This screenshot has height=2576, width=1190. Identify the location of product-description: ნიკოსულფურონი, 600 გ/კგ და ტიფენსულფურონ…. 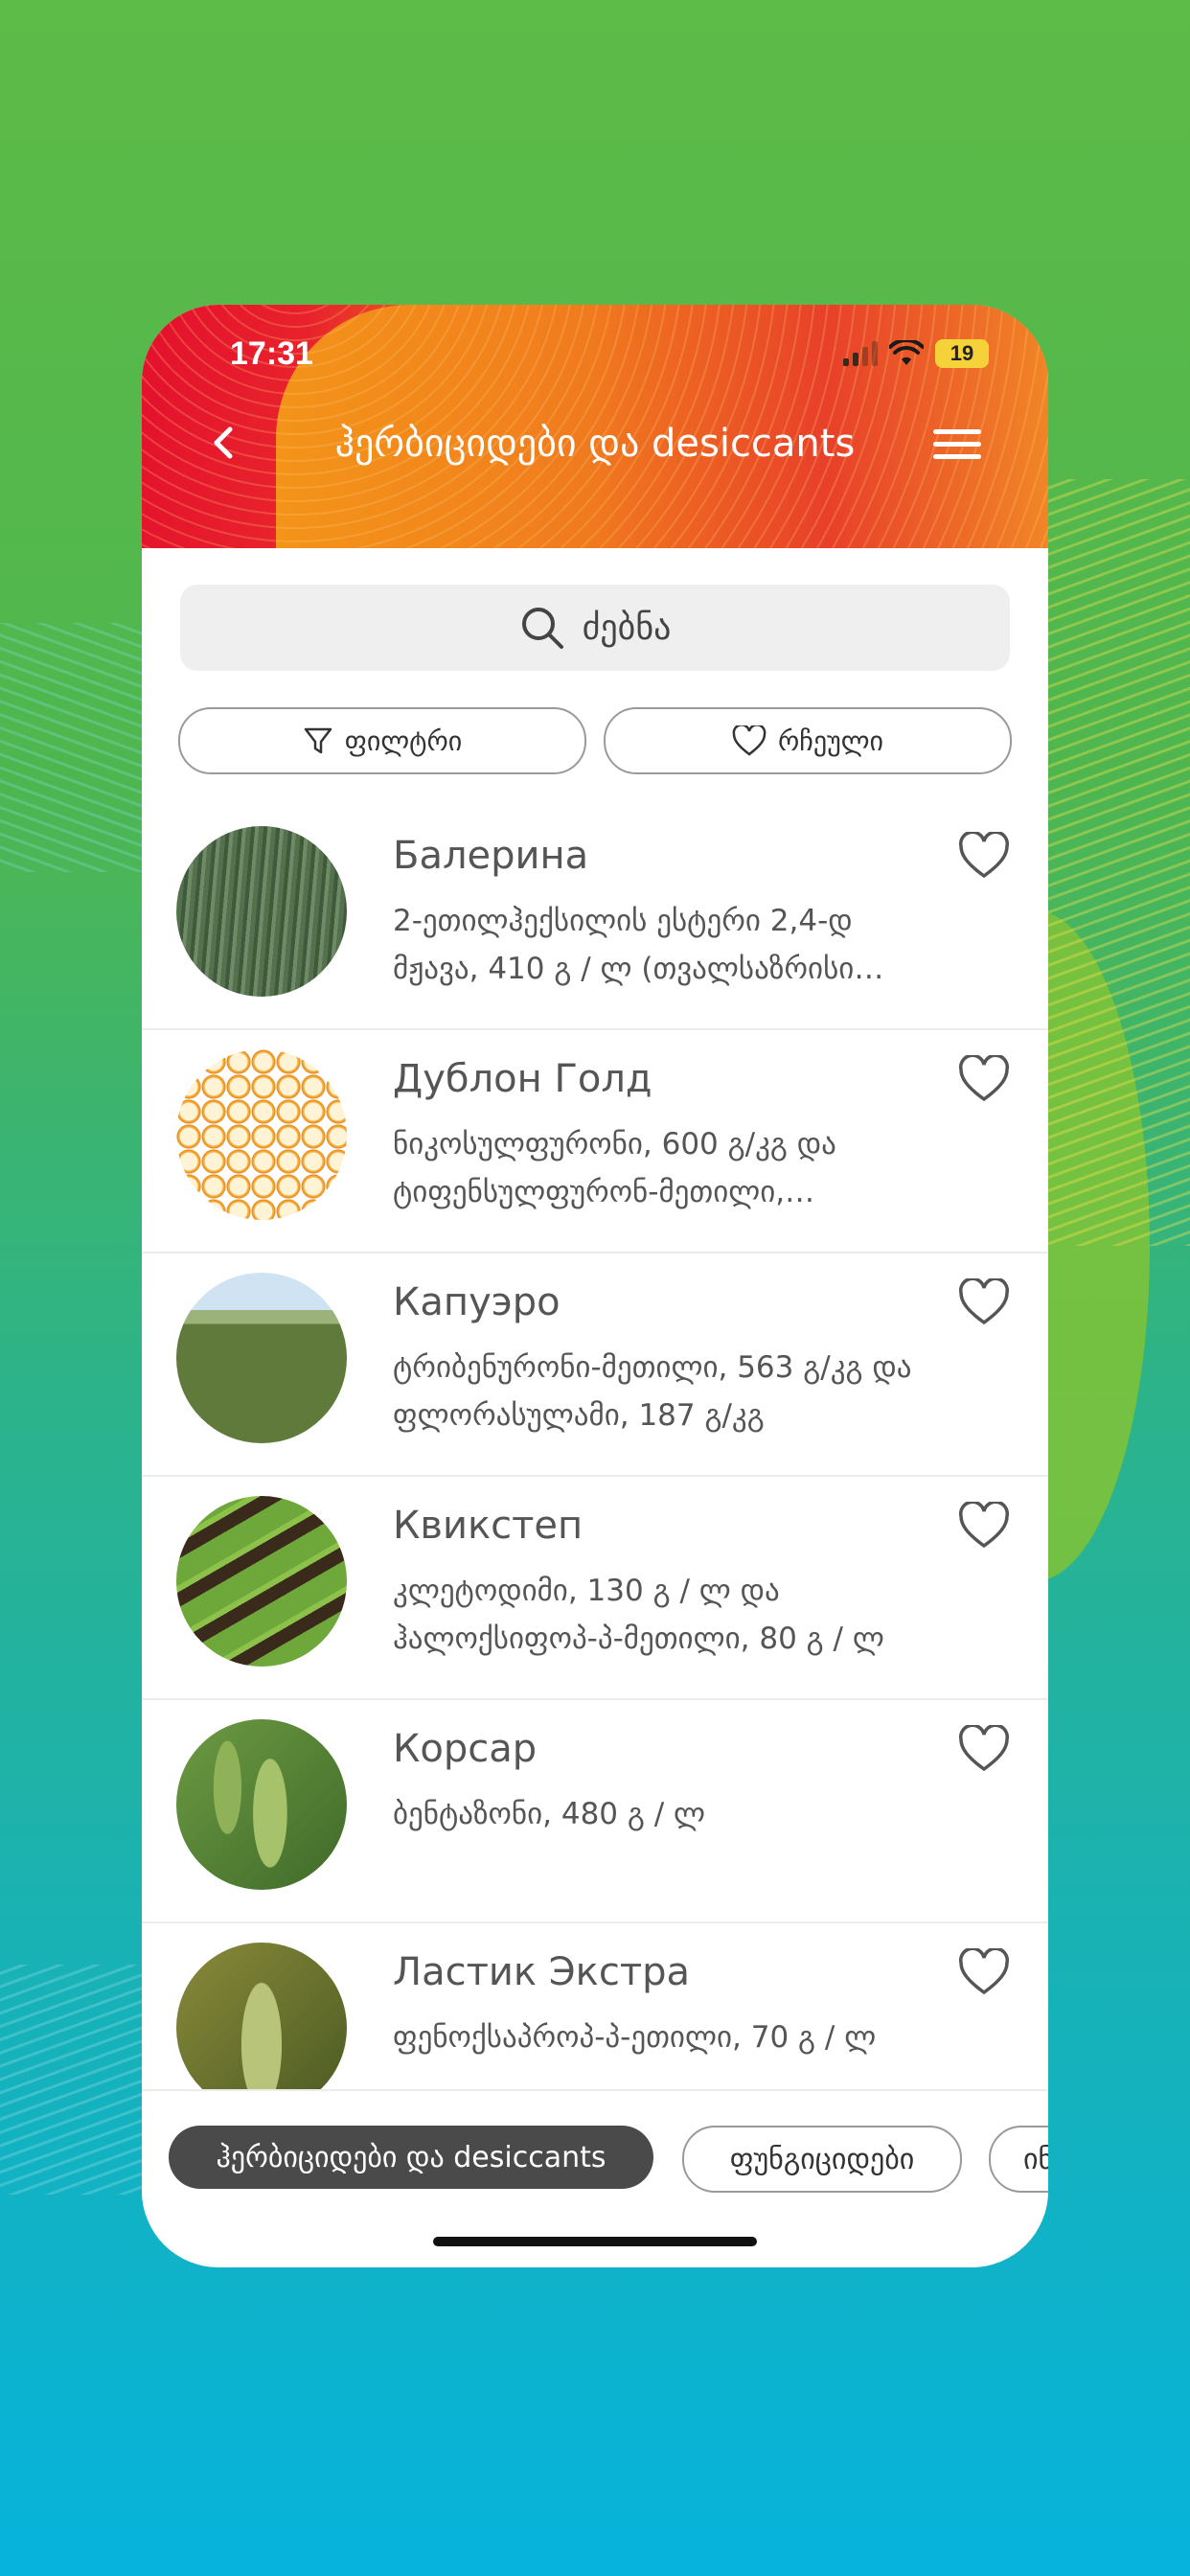
(615, 1168).